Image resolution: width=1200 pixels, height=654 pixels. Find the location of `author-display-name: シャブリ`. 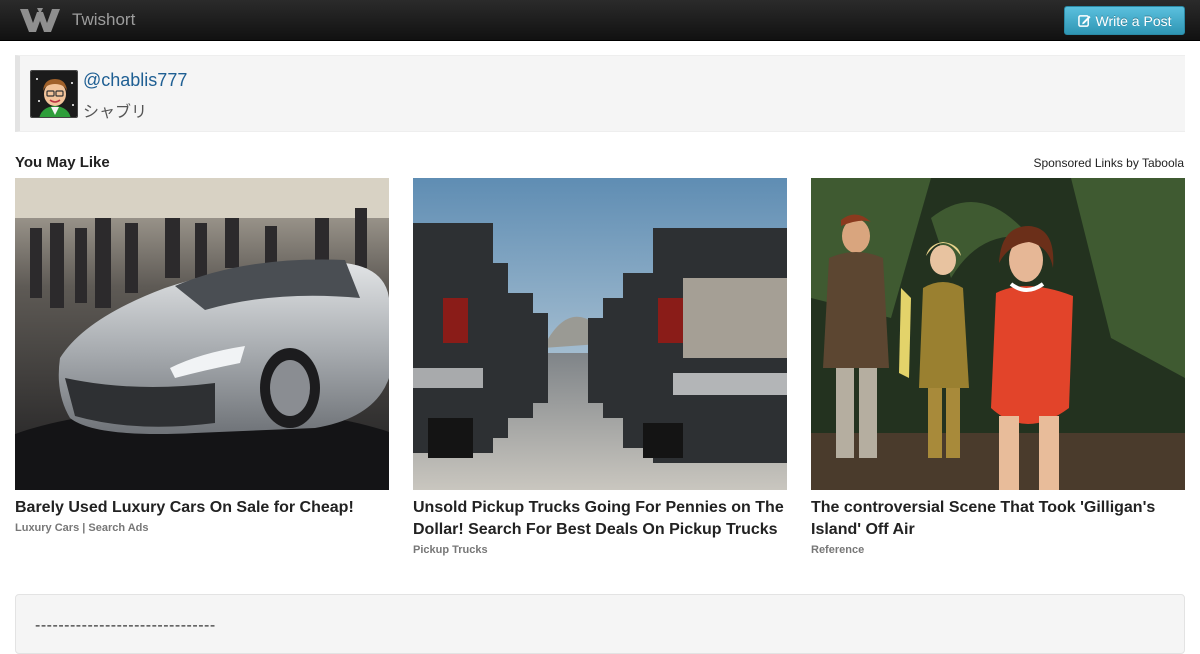

author-display-name: シャブリ is located at coordinates (115, 112).